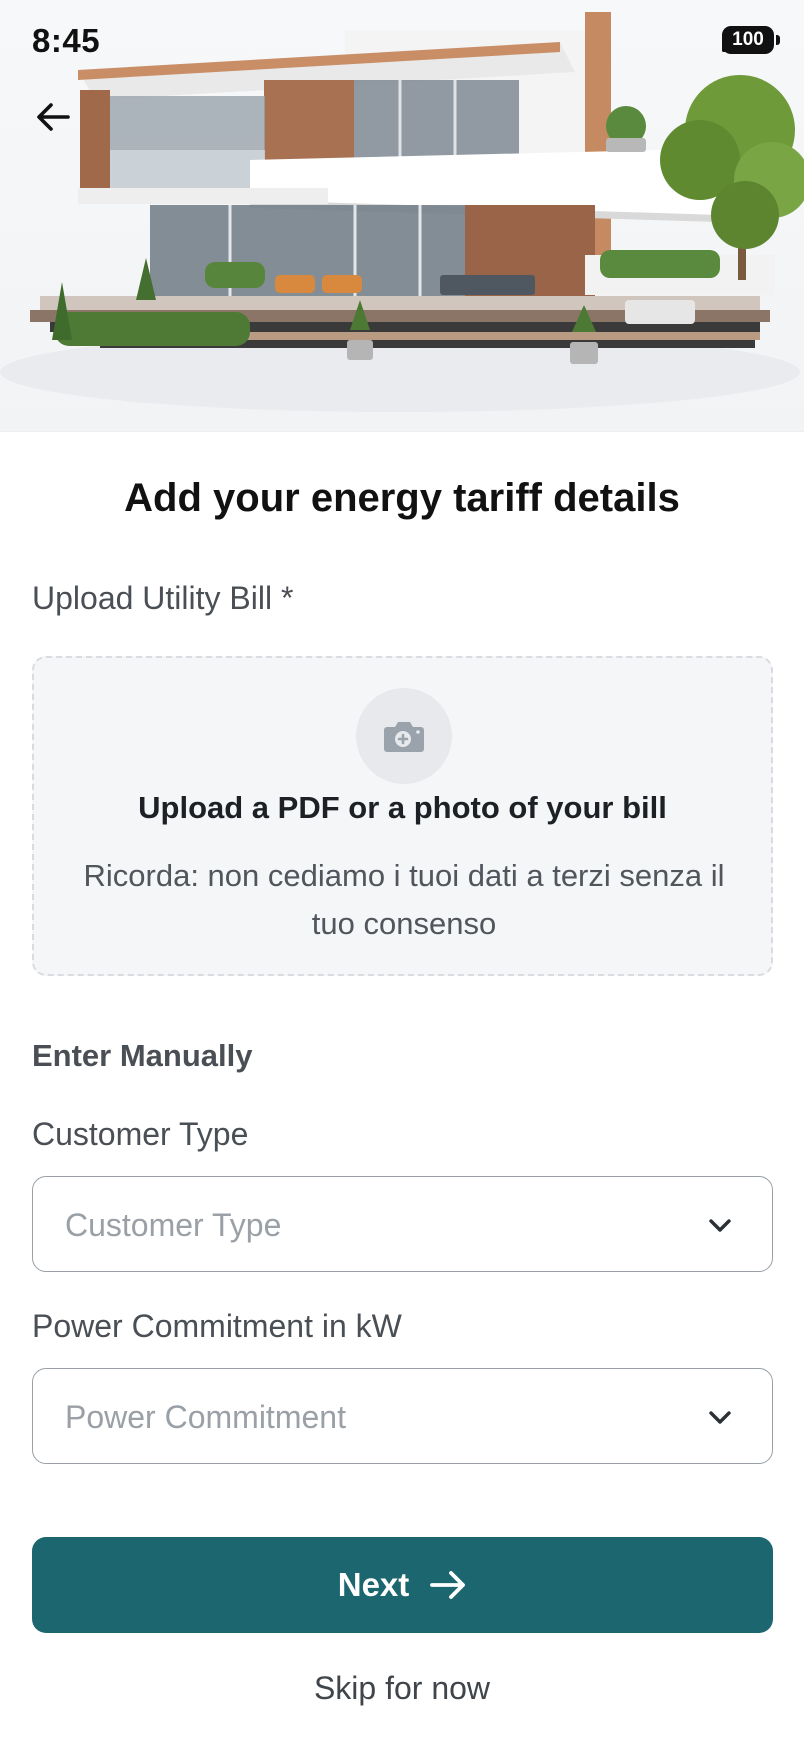 The width and height of the screenshot is (804, 1748). What do you see at coordinates (402, 1416) in the screenshot?
I see `power-commitment-select: Power Commitment` at bounding box center [402, 1416].